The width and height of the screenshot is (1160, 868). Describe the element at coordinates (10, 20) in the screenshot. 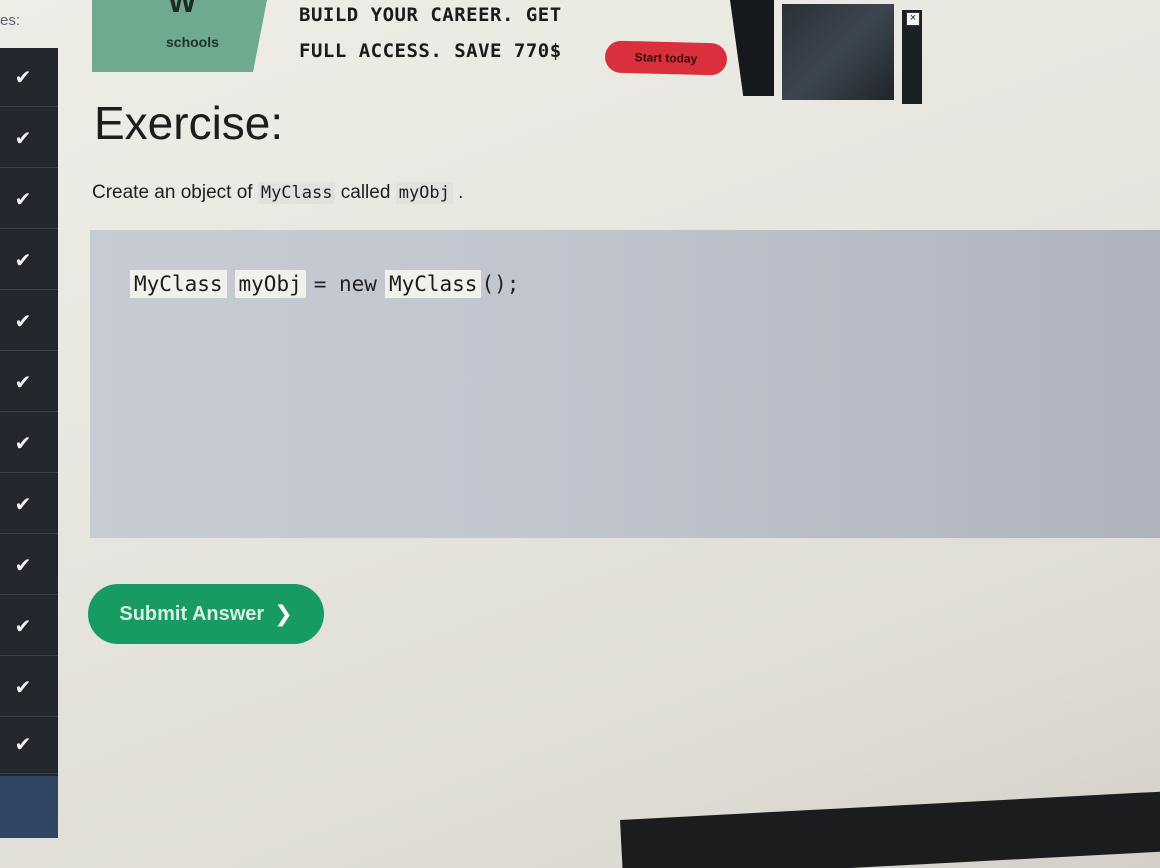

I see `sidebar-top-label: es:` at that location.